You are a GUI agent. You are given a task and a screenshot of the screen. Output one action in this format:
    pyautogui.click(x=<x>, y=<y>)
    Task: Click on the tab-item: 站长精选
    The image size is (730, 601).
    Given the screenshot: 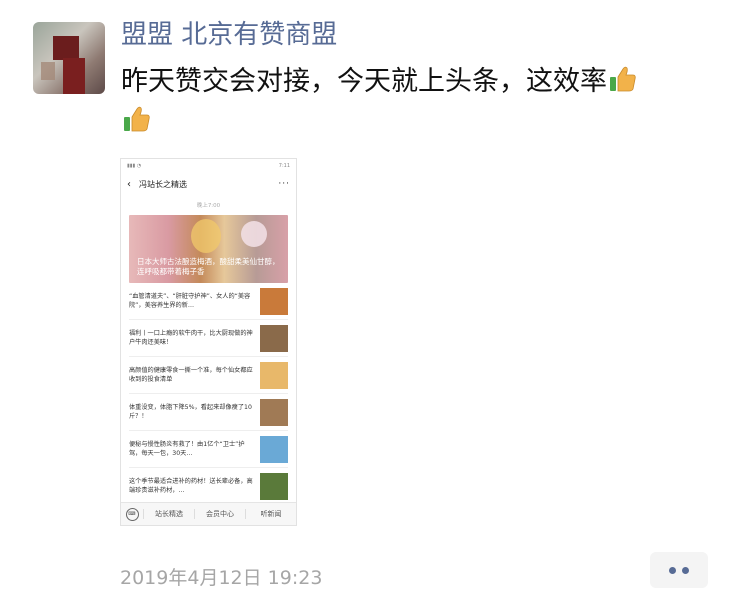 What is the action you would take?
    pyautogui.click(x=168, y=514)
    